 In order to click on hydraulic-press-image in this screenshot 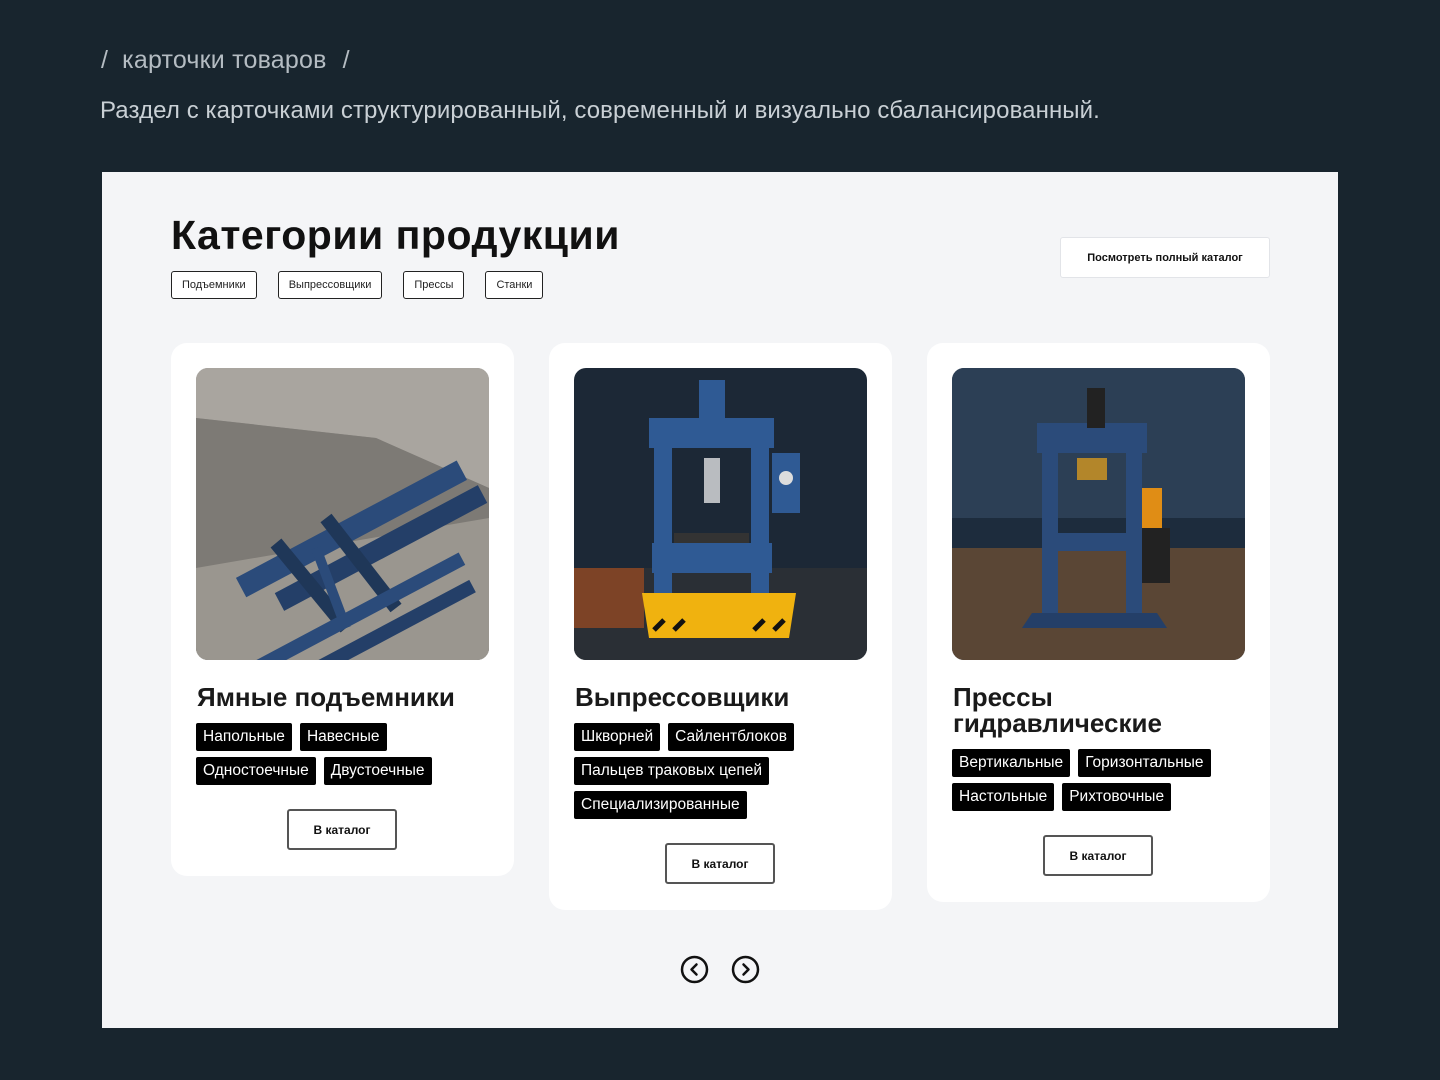, I will do `click(1098, 514)`.